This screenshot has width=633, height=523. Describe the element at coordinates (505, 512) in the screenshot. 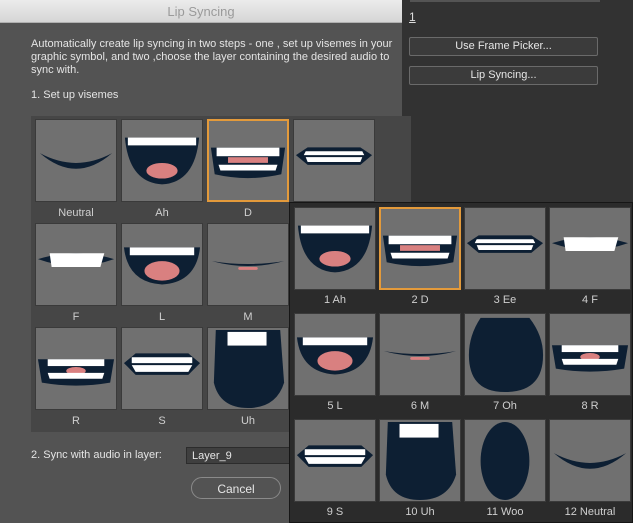

I see `frame-picker-label: 11 Woo` at that location.